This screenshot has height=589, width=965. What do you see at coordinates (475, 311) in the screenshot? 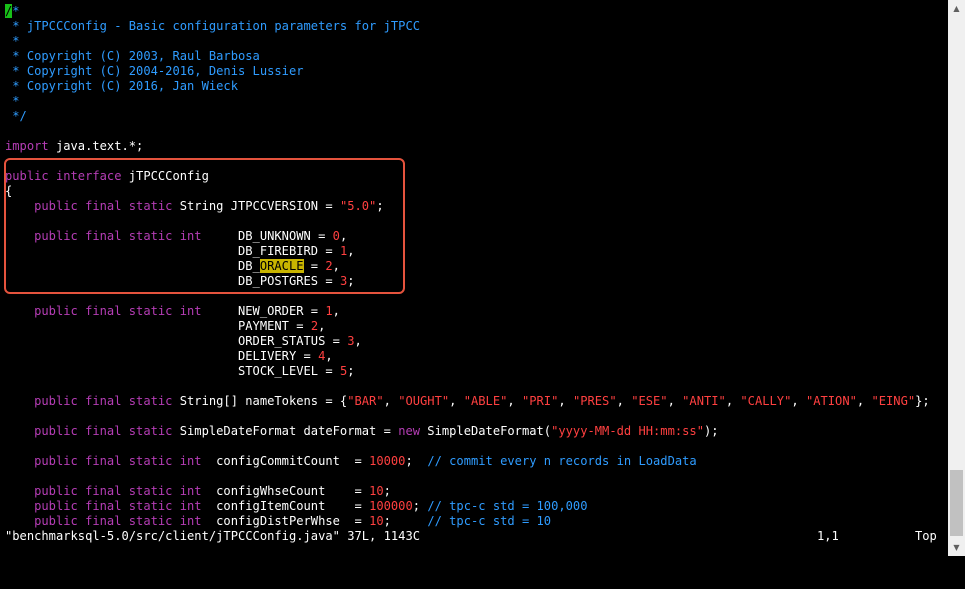
I see `code-line: public final static int NEW_ORDER = 1,` at bounding box center [475, 311].